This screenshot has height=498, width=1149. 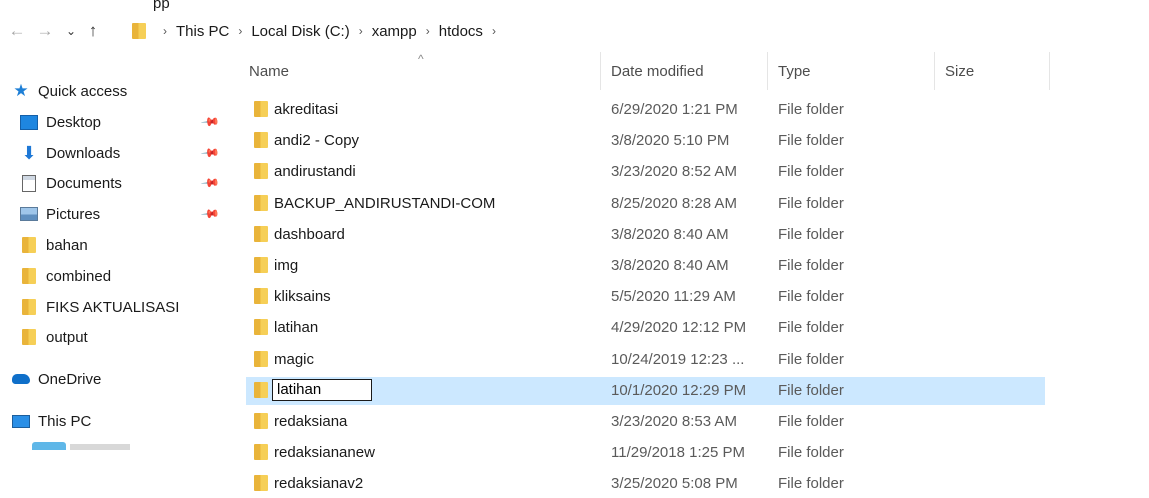 What do you see at coordinates (794, 71) in the screenshot?
I see `column-header-type: Type` at bounding box center [794, 71].